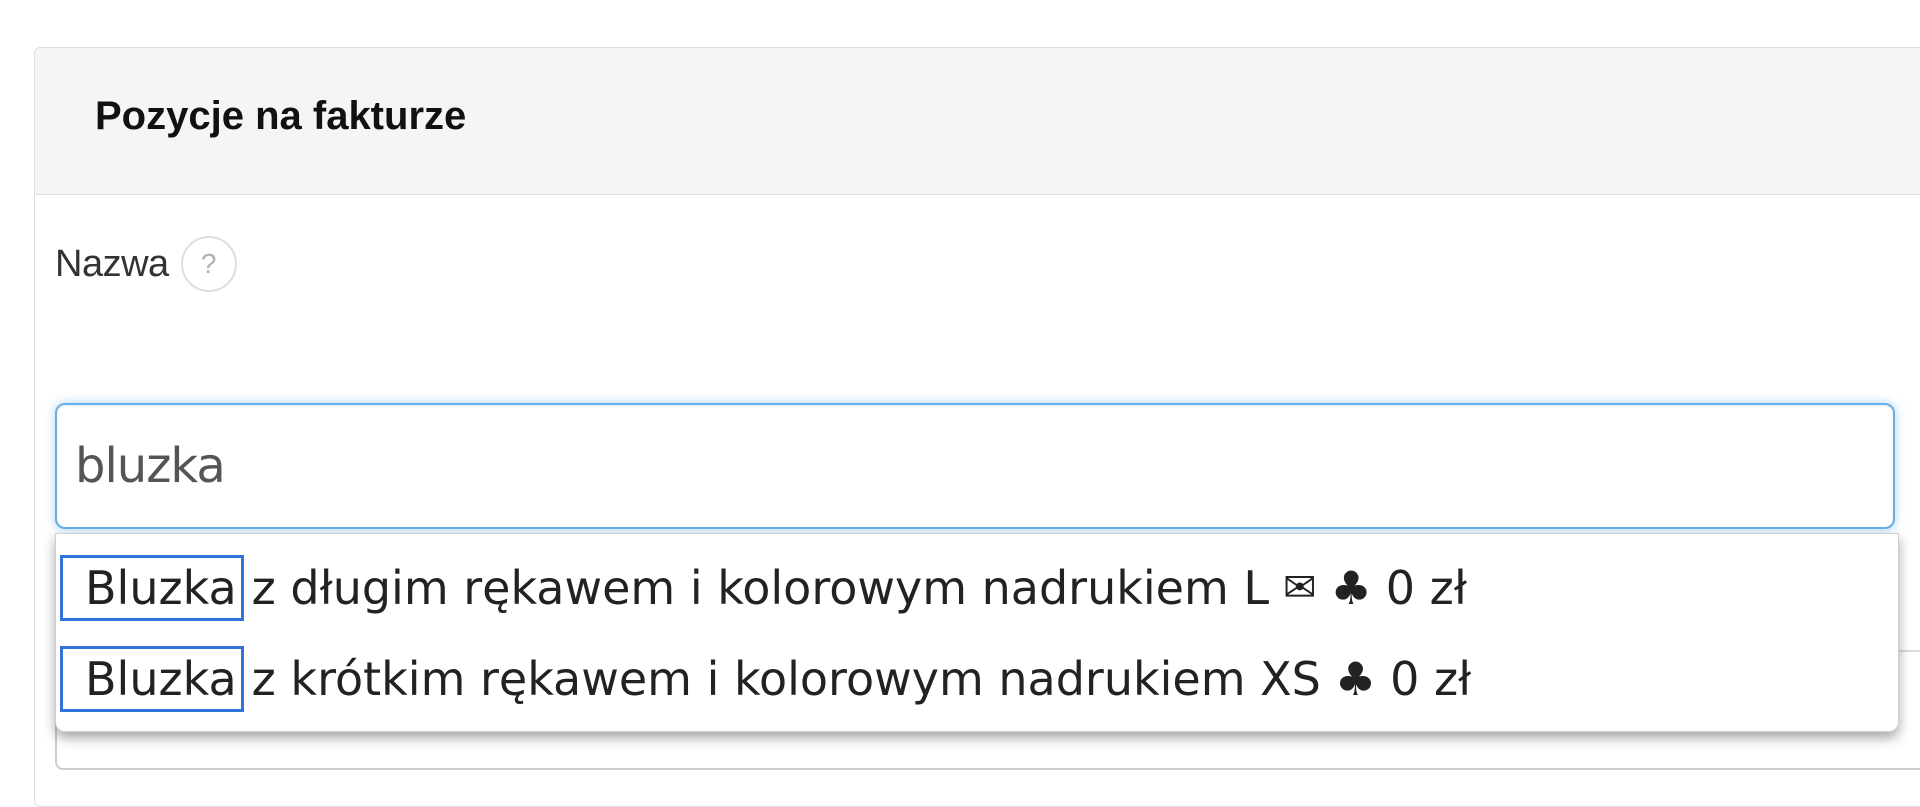  I want to click on suggestion-text: z długim rękawem i kolorowym nadrukiem L, so click(760, 588).